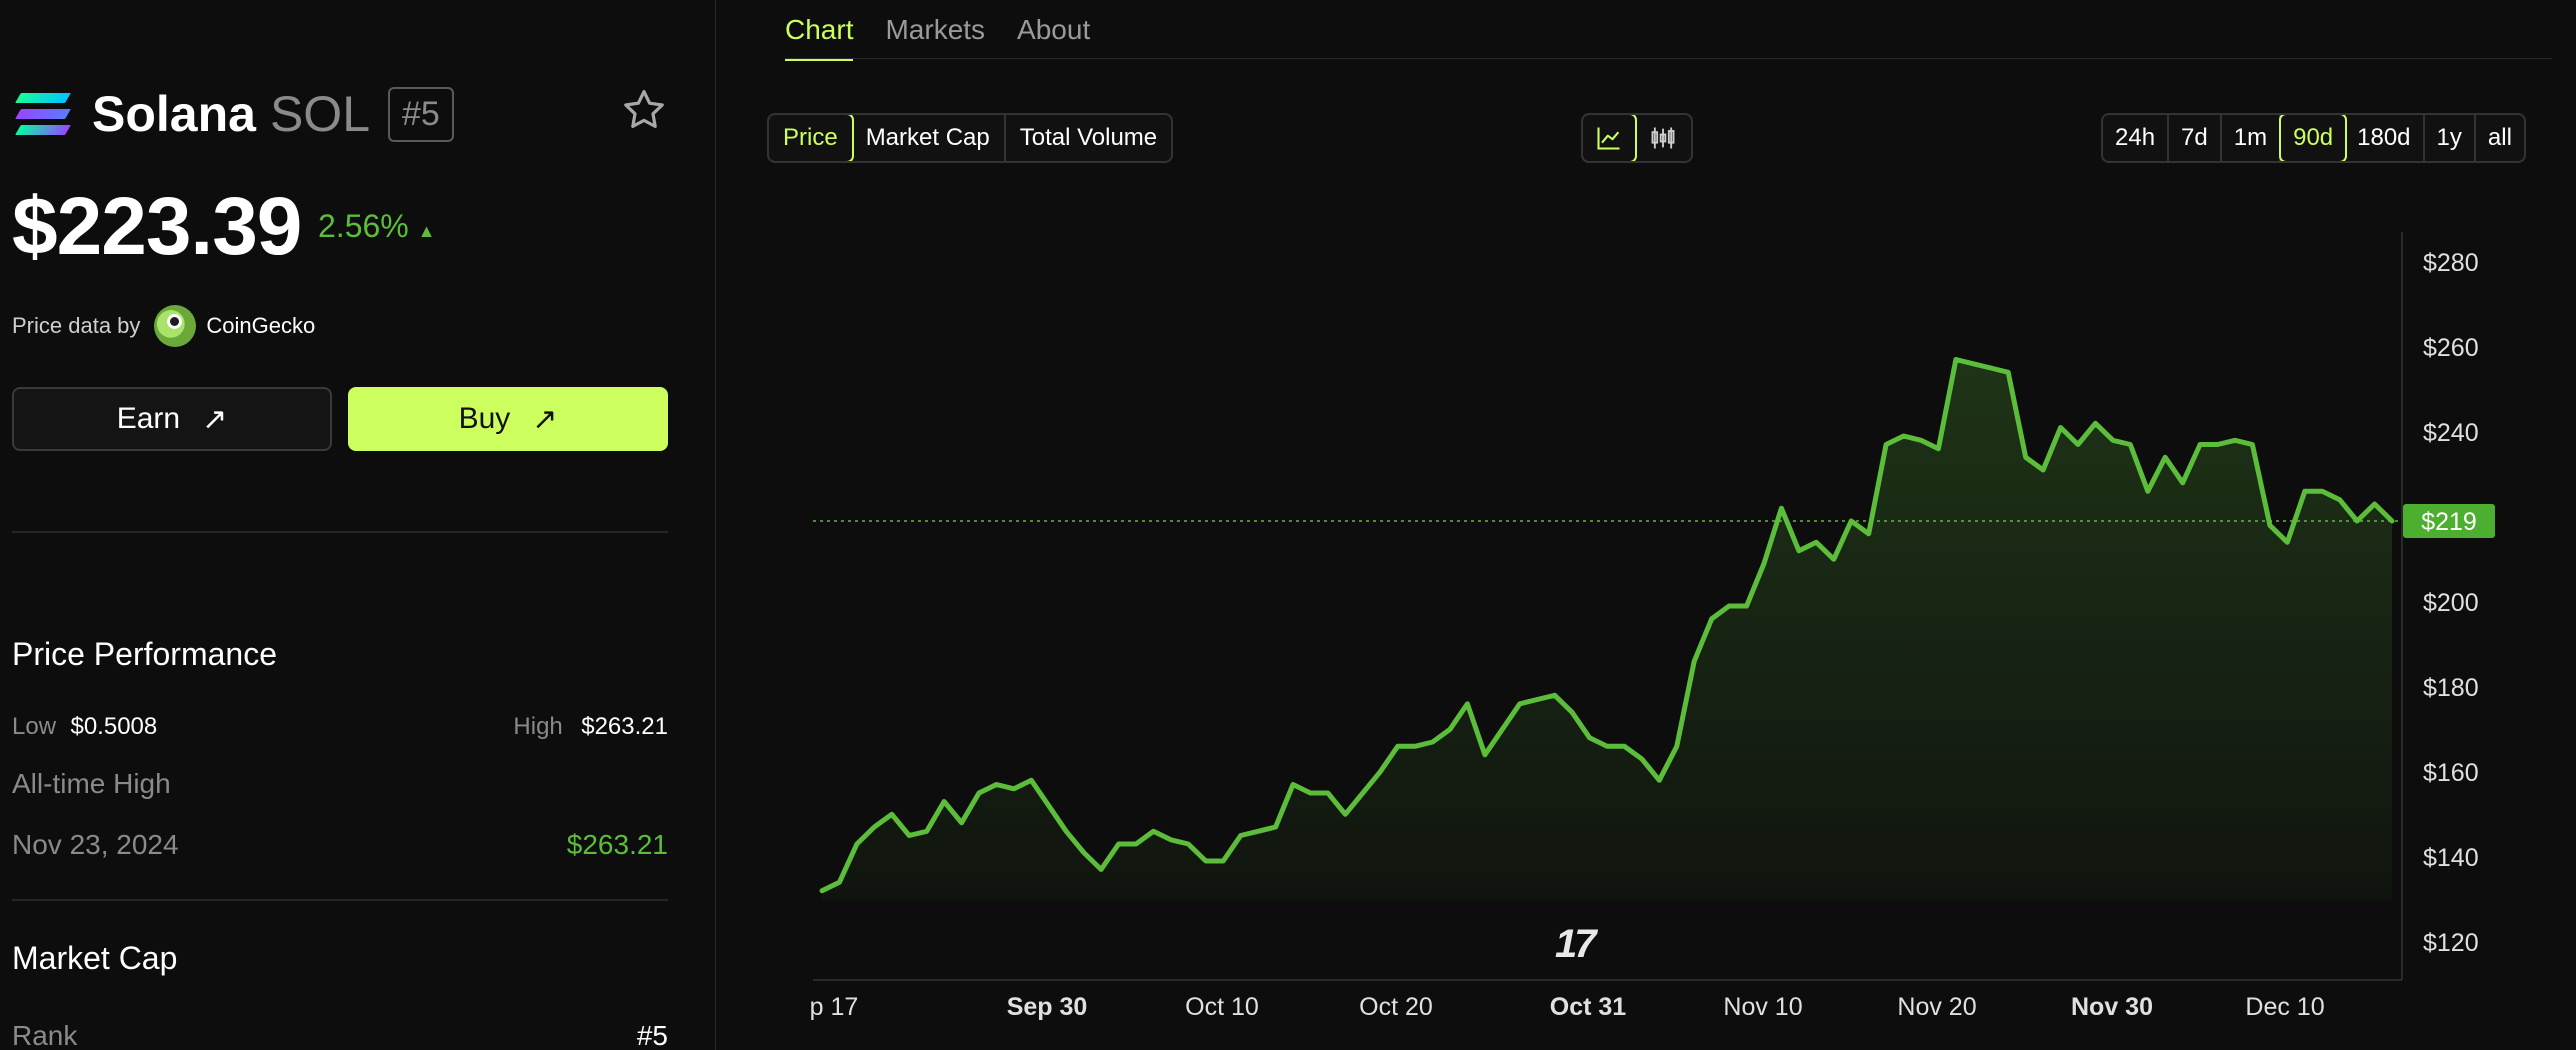 This screenshot has width=2576, height=1050. What do you see at coordinates (484, 418) in the screenshot?
I see `buy-button-label: Buy` at bounding box center [484, 418].